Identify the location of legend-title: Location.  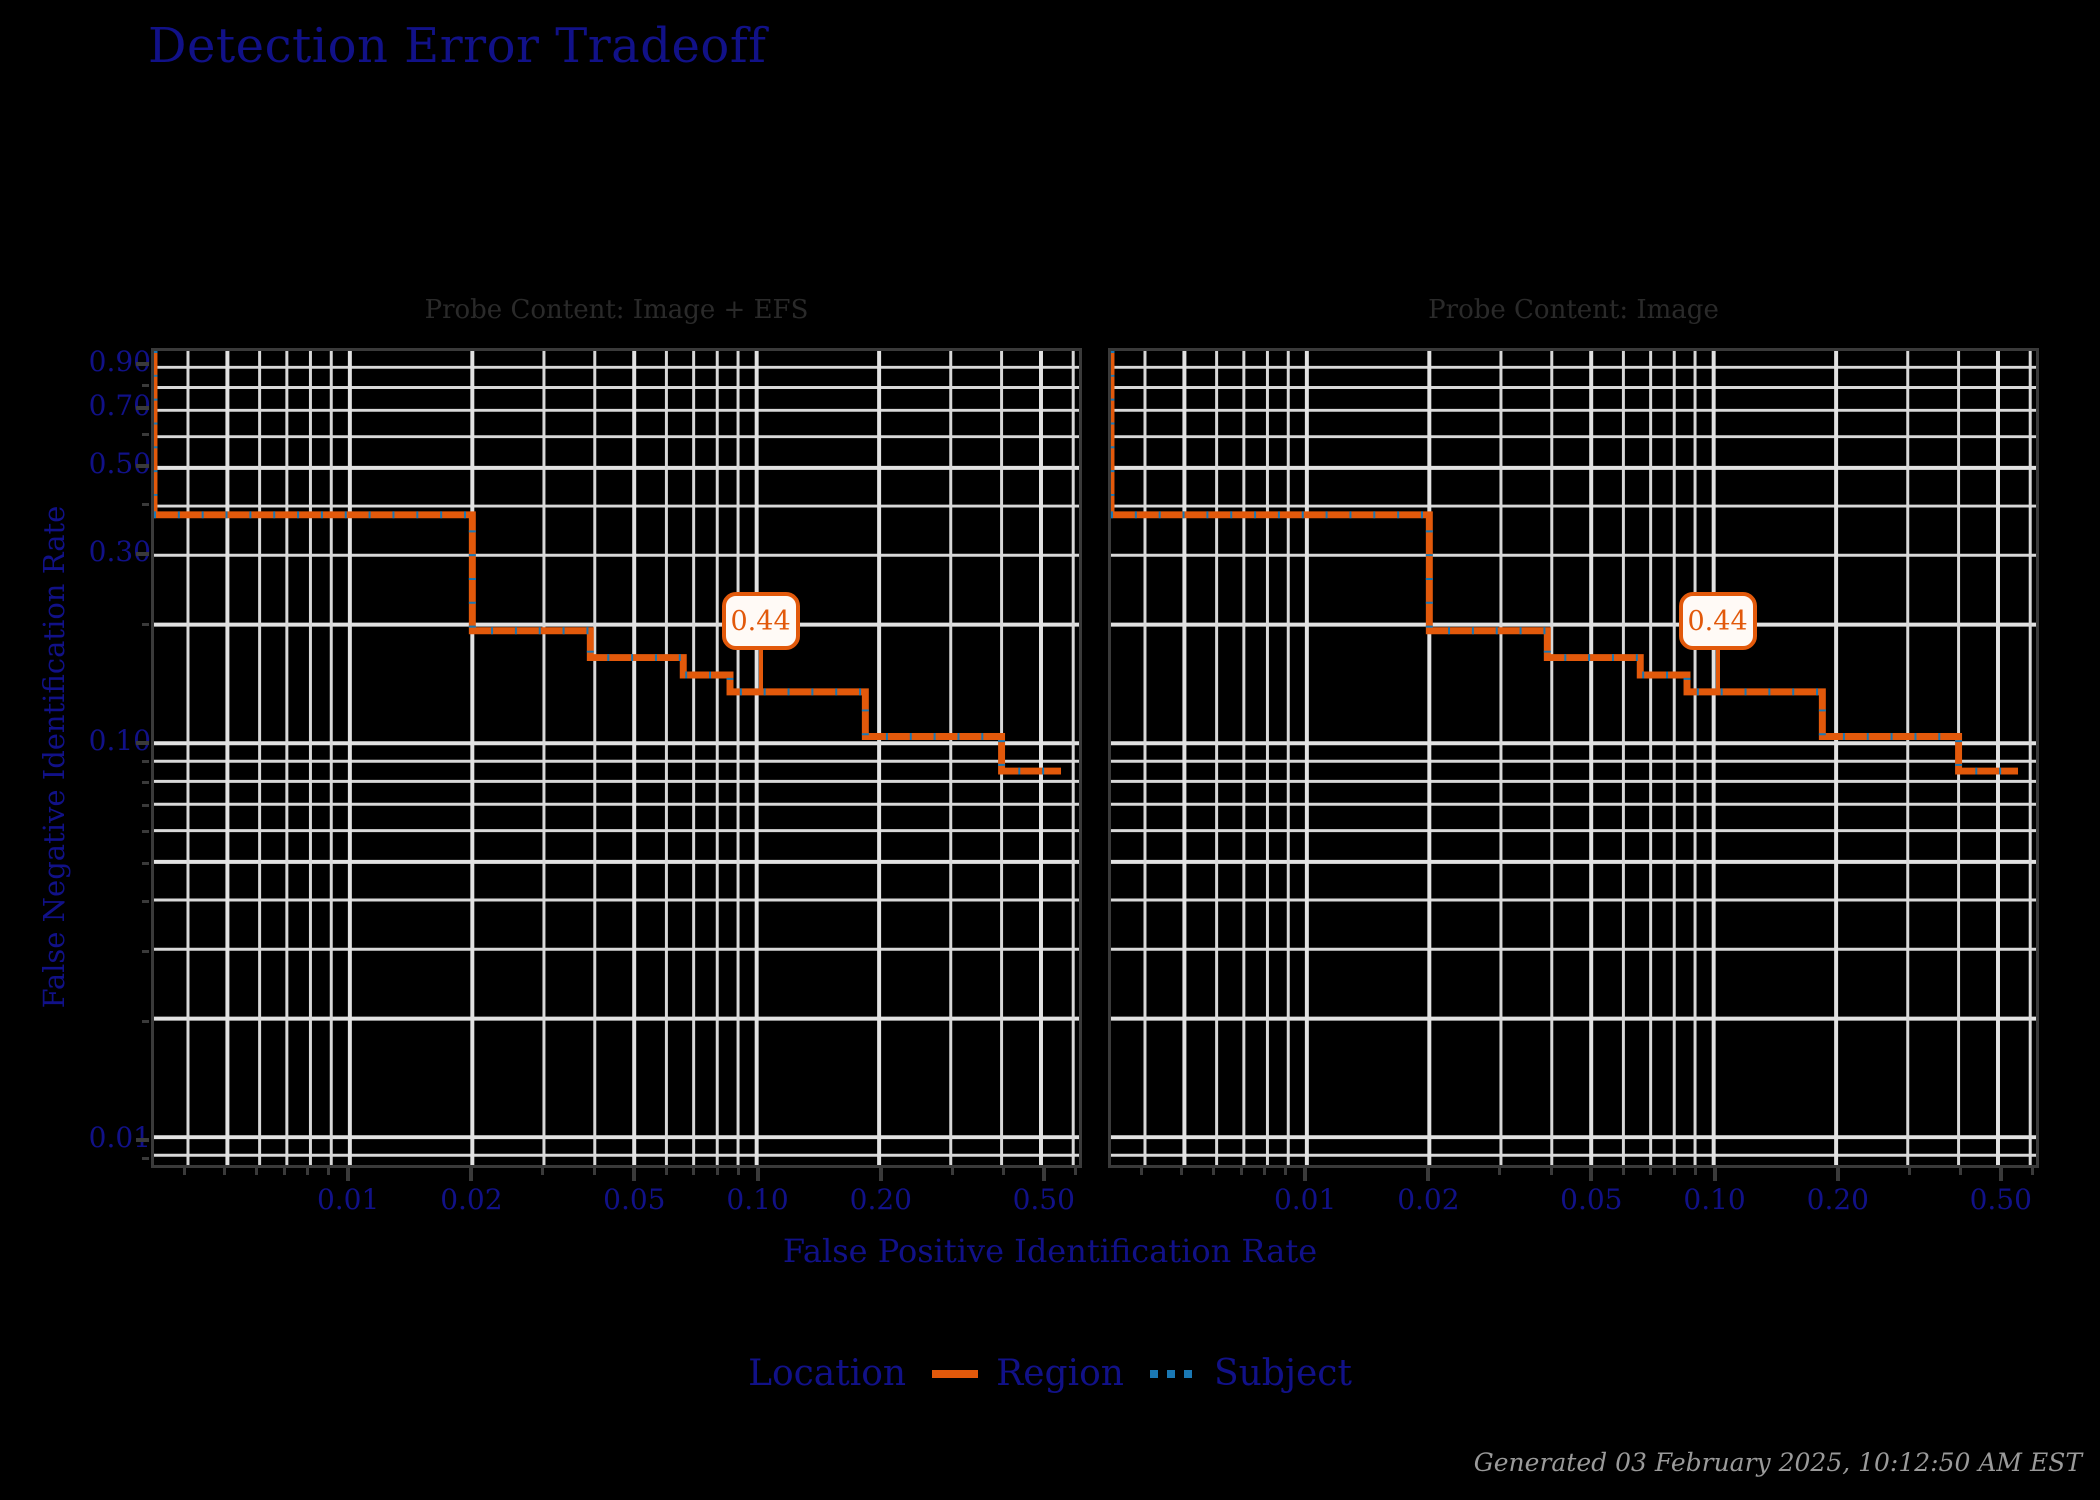
(827, 1373).